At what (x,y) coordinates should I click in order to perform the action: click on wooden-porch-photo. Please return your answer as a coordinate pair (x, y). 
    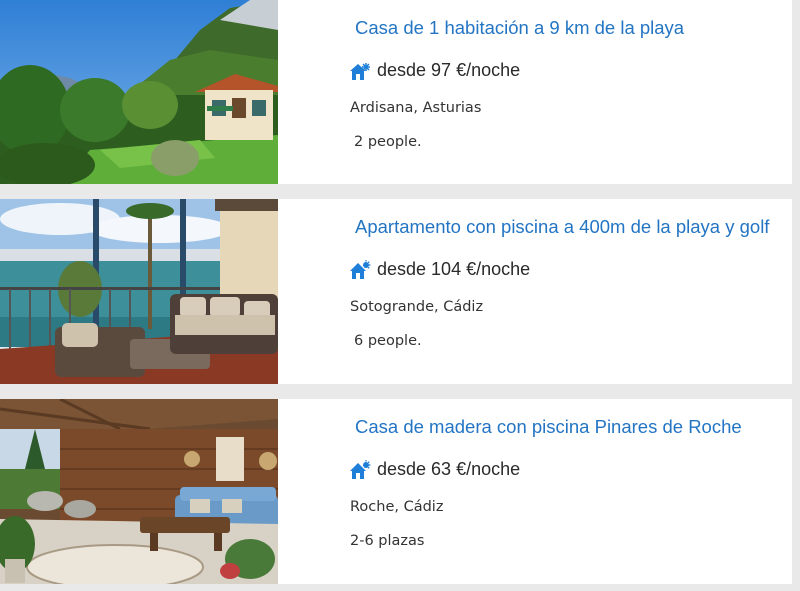
    Looking at the image, I should click on (139, 491).